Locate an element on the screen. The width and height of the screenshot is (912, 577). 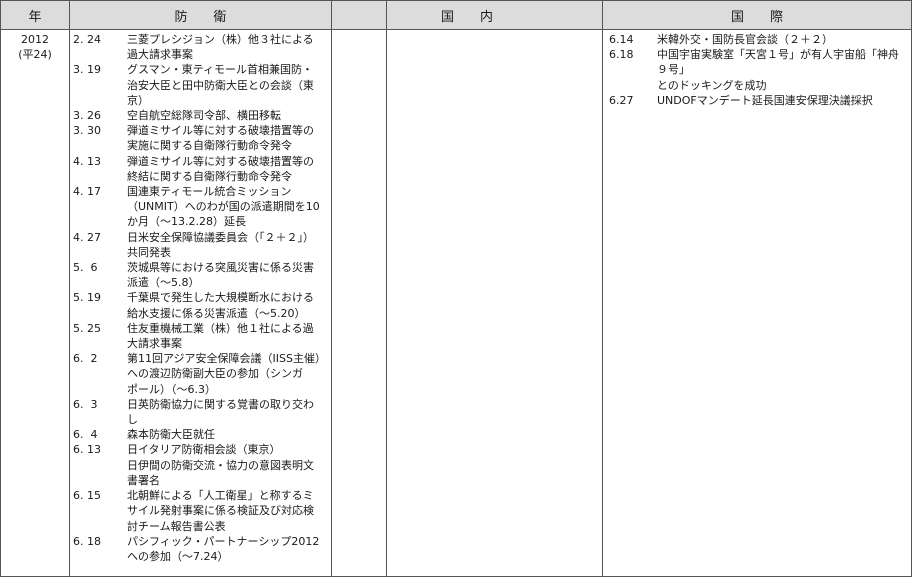
entry-text: 中国宇宙実験室「天宮１号」が有人宇宙船「神舟９号」 とのドッキングを成功 is located at coordinates (778, 70).